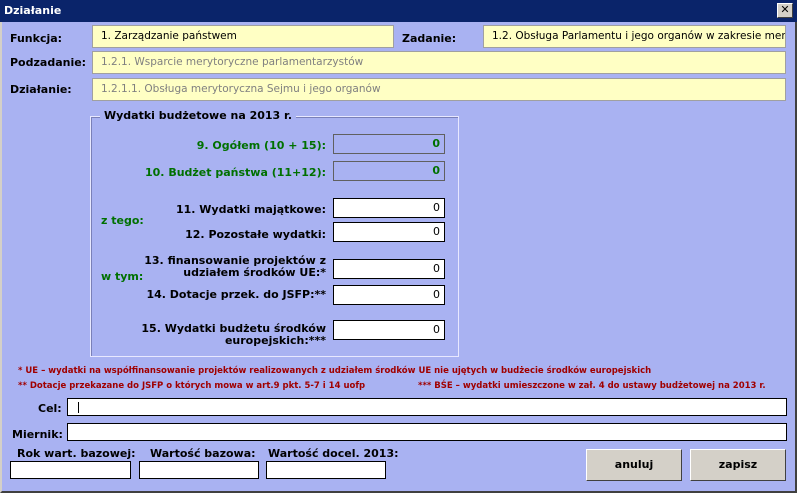  I want to click on row-10-value: 0, so click(389, 171).